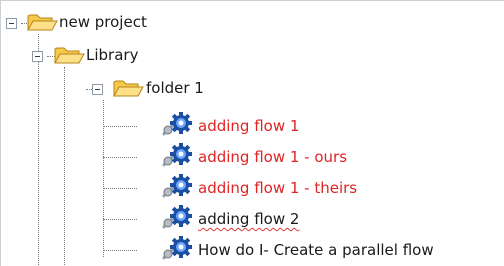 The height and width of the screenshot is (266, 504). What do you see at coordinates (248, 126) in the screenshot?
I see `tree-node-flow: adding flow 1` at bounding box center [248, 126].